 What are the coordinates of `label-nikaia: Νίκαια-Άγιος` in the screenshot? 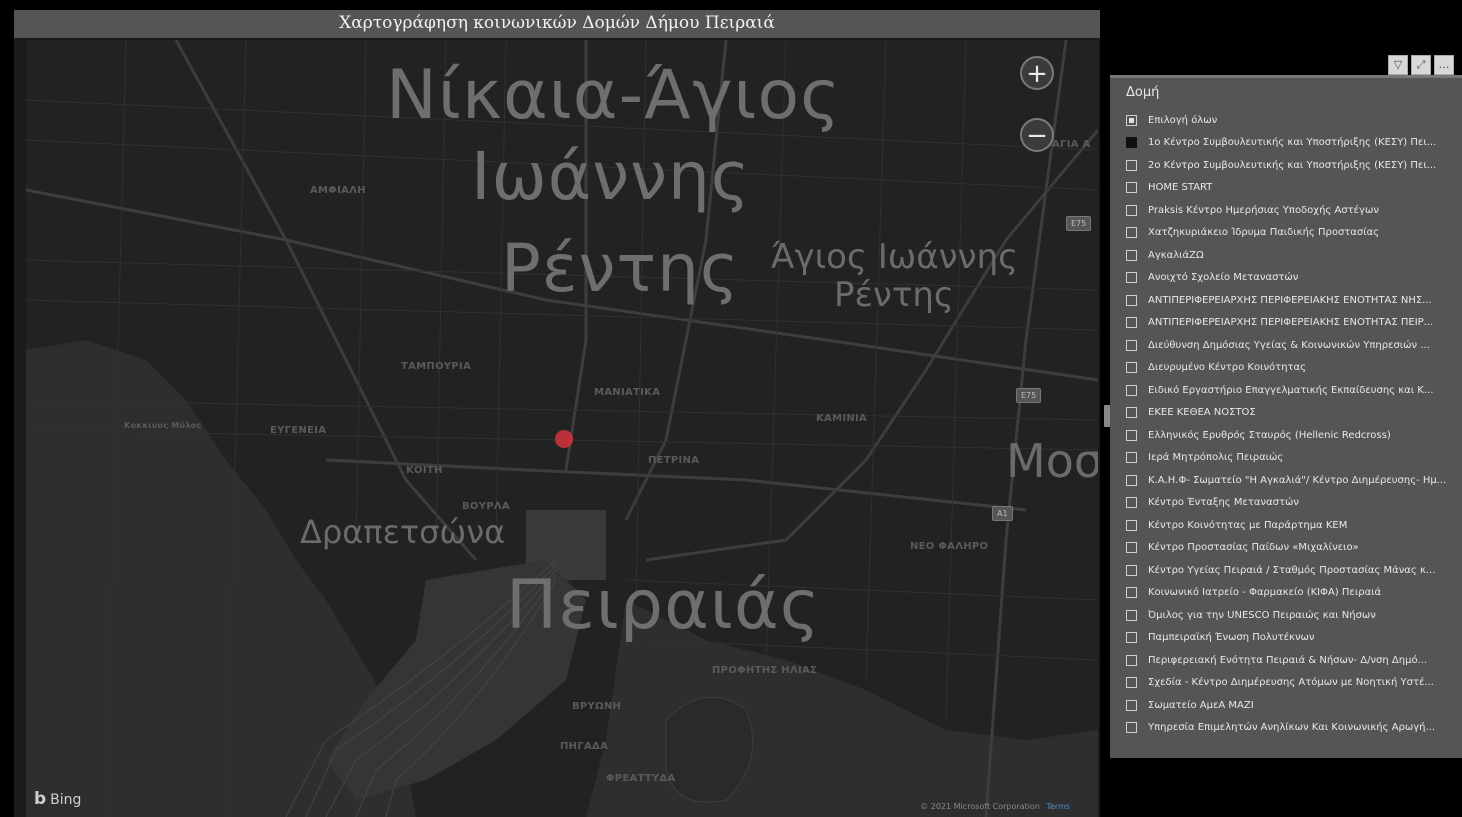 It's located at (613, 95).